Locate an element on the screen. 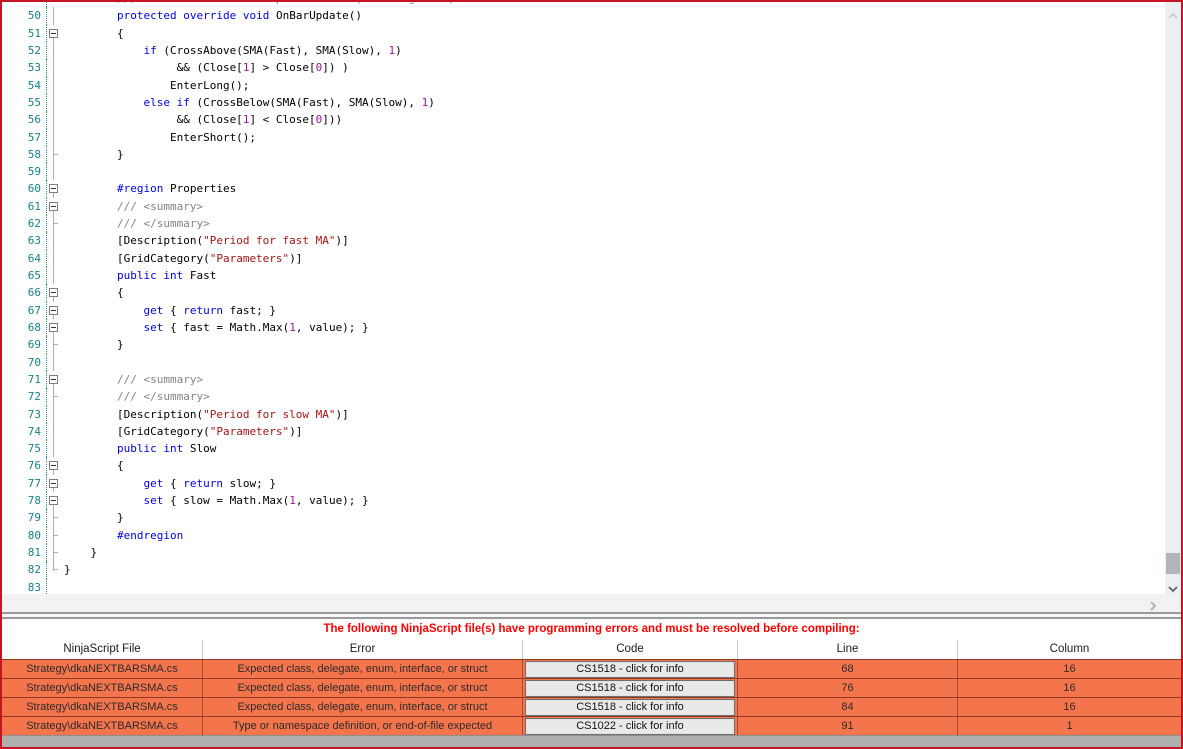 The image size is (1183, 749). column-header-column: Column is located at coordinates (1069, 649).